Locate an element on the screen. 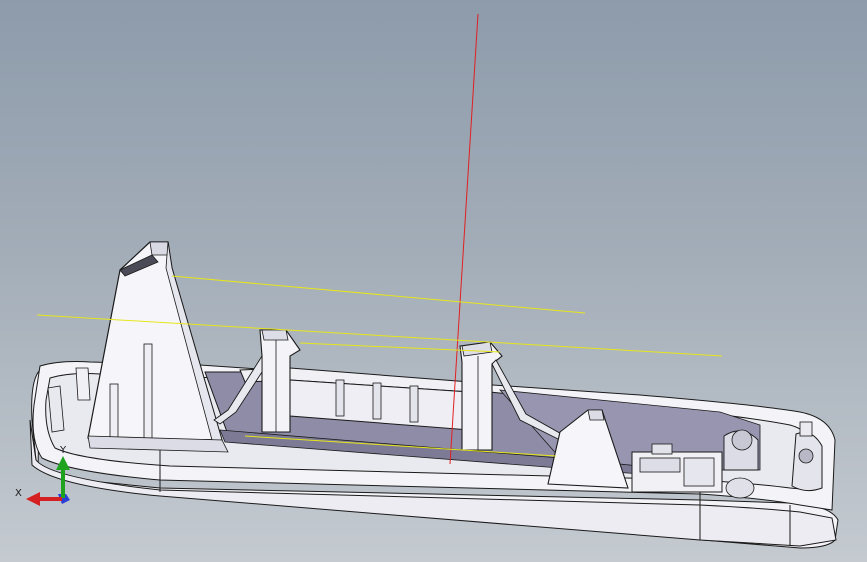  x-axis-label: X is located at coordinates (18, 493).